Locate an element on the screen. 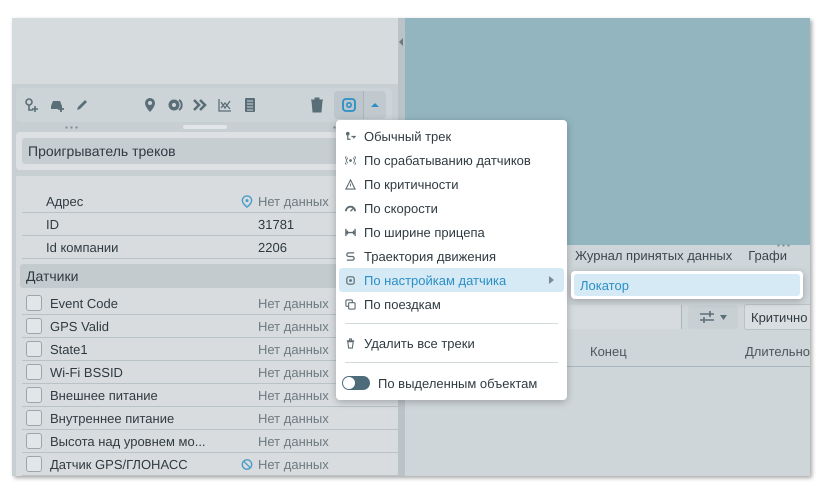 This screenshot has height=494, width=830. menu-item: Удалить все треки is located at coordinates (451, 343).